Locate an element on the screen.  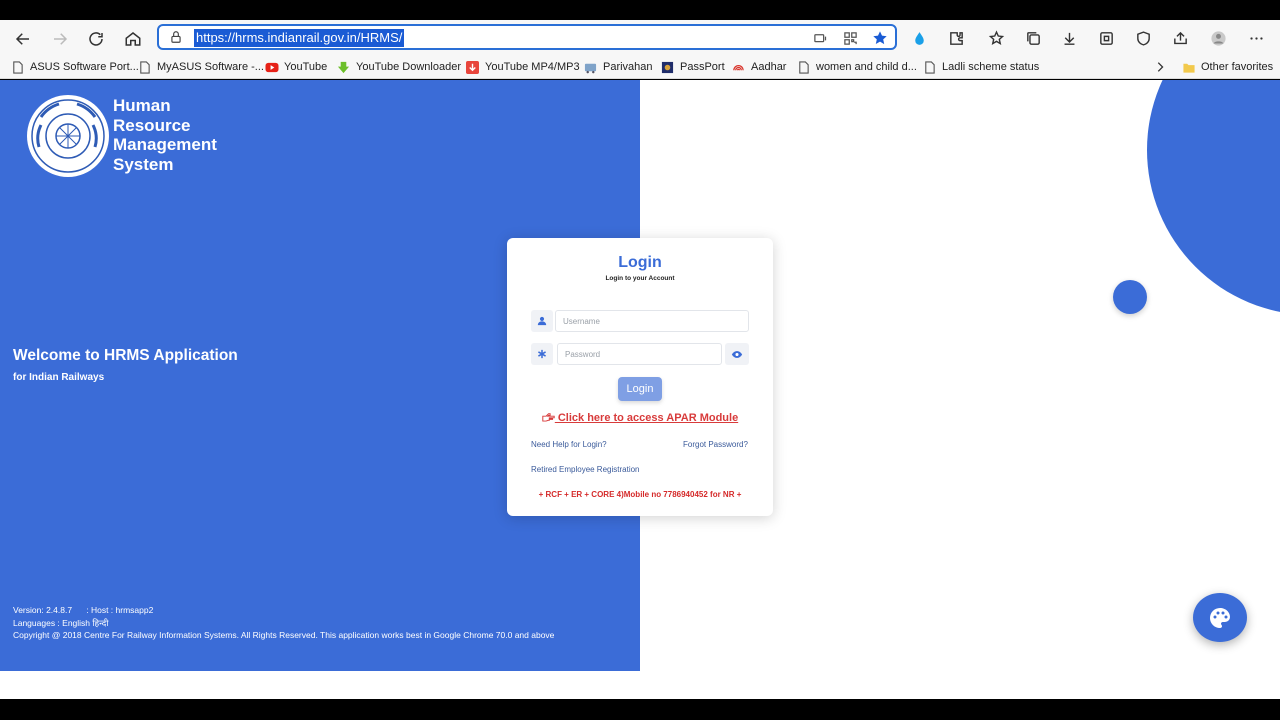
bookmark-label: YouTube is located at coordinates (306, 67).